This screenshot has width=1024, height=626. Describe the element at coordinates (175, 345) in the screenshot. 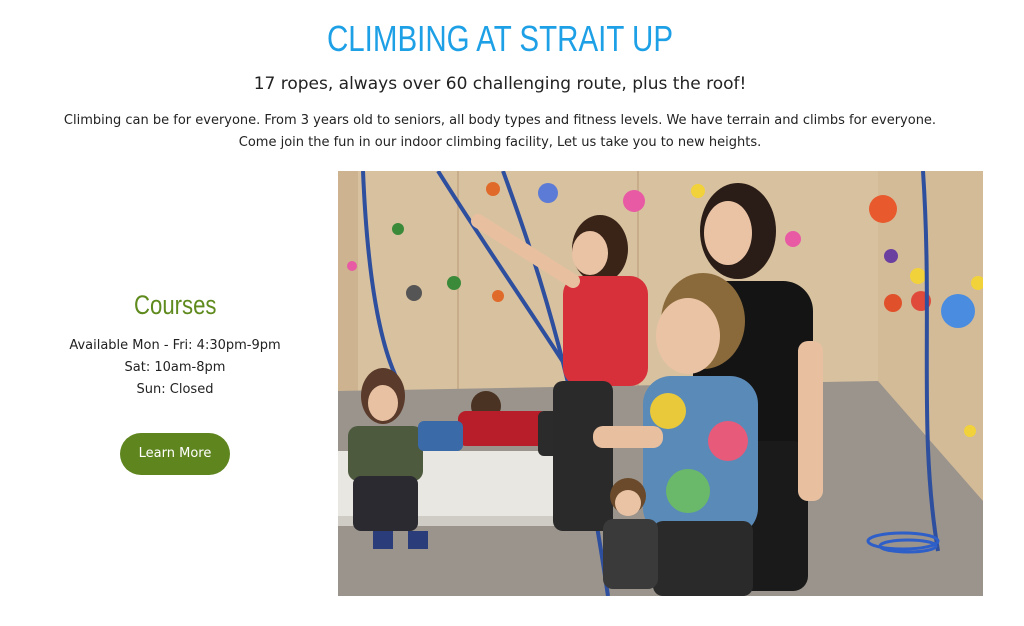

I see `hours-weekday: Available Mon - Fri: 4:30pm-9pm` at that location.